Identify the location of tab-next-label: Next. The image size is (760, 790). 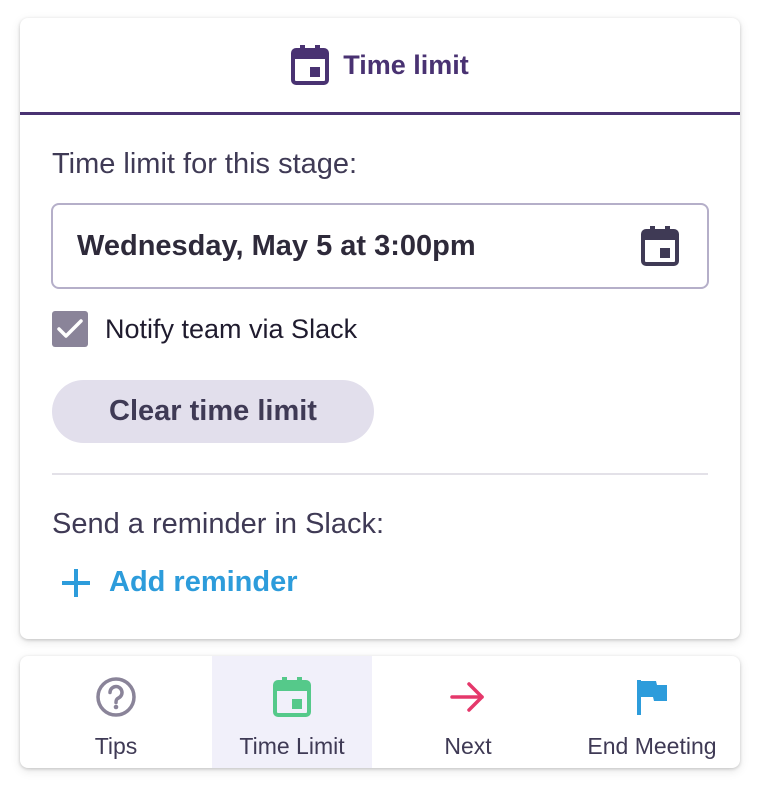
(468, 746).